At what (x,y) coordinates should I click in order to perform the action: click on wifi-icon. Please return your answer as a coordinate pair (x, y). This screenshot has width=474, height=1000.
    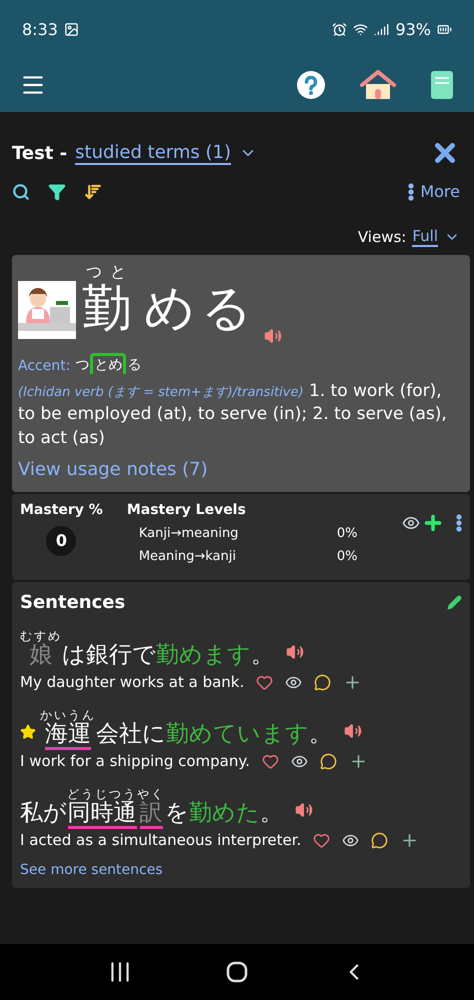
    Looking at the image, I should click on (360, 29).